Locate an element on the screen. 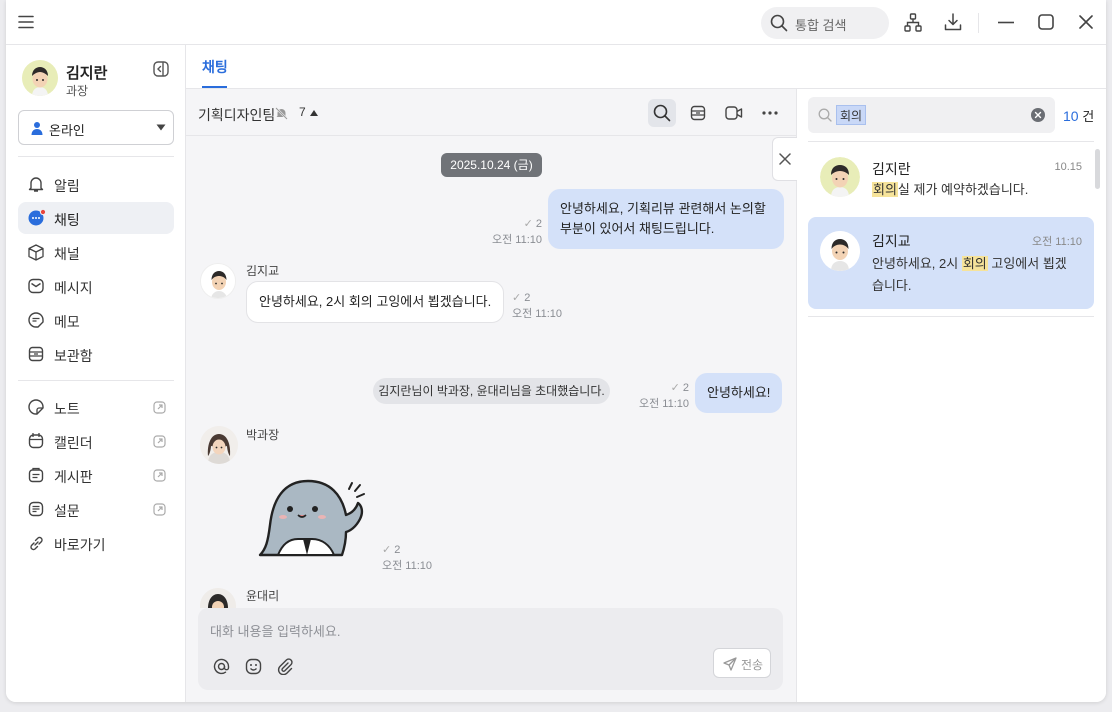 Image resolution: width=1112 pixels, height=712 pixels. sidebar-item-chat: 채팅 is located at coordinates (96, 218).